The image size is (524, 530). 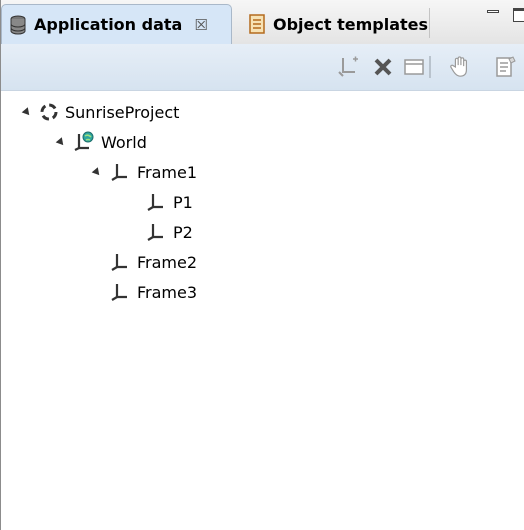 I want to click on tree-label-frame1: Frame1, so click(x=167, y=172).